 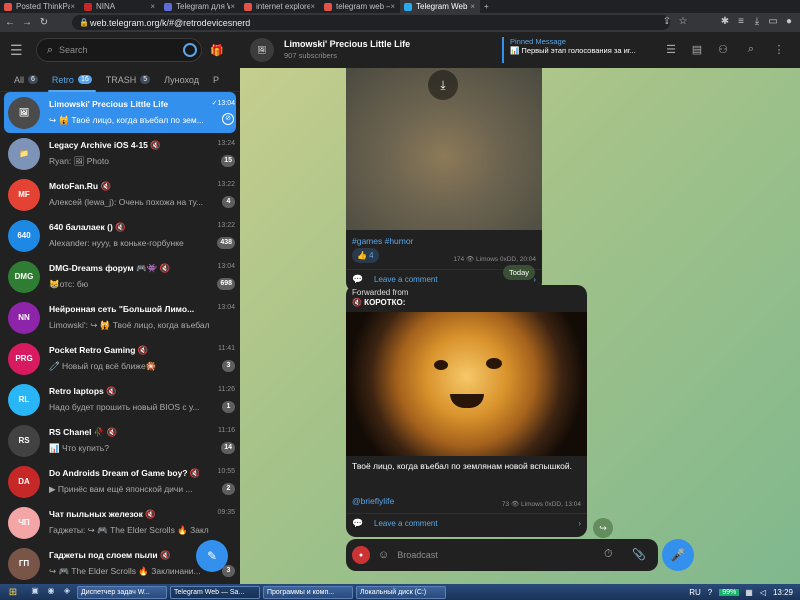 What do you see at coordinates (401, 592) in the screenshot?
I see `taskbar-button: Локальный диск (C:)` at bounding box center [401, 592].